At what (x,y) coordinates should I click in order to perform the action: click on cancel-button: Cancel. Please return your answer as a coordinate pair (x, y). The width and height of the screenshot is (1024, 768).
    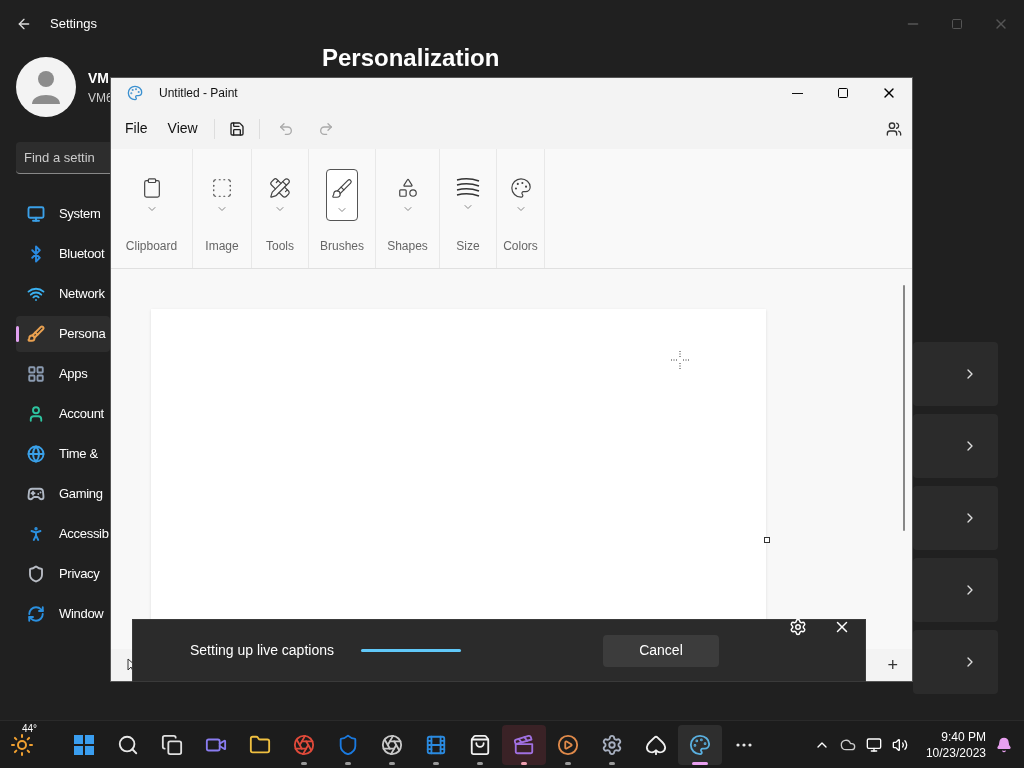
    Looking at the image, I should click on (661, 650).